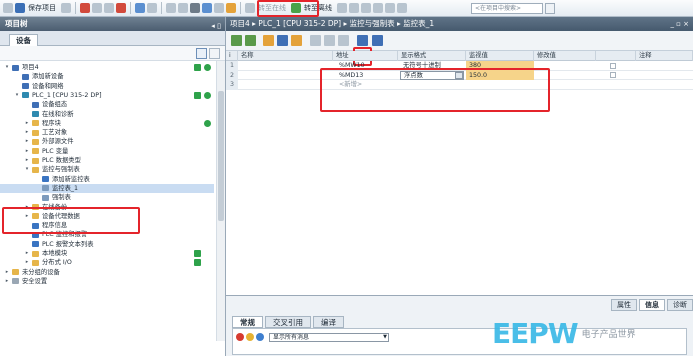 The width and height of the screenshot is (693, 356). I want to click on format-dropdown-button, so click(459, 75).